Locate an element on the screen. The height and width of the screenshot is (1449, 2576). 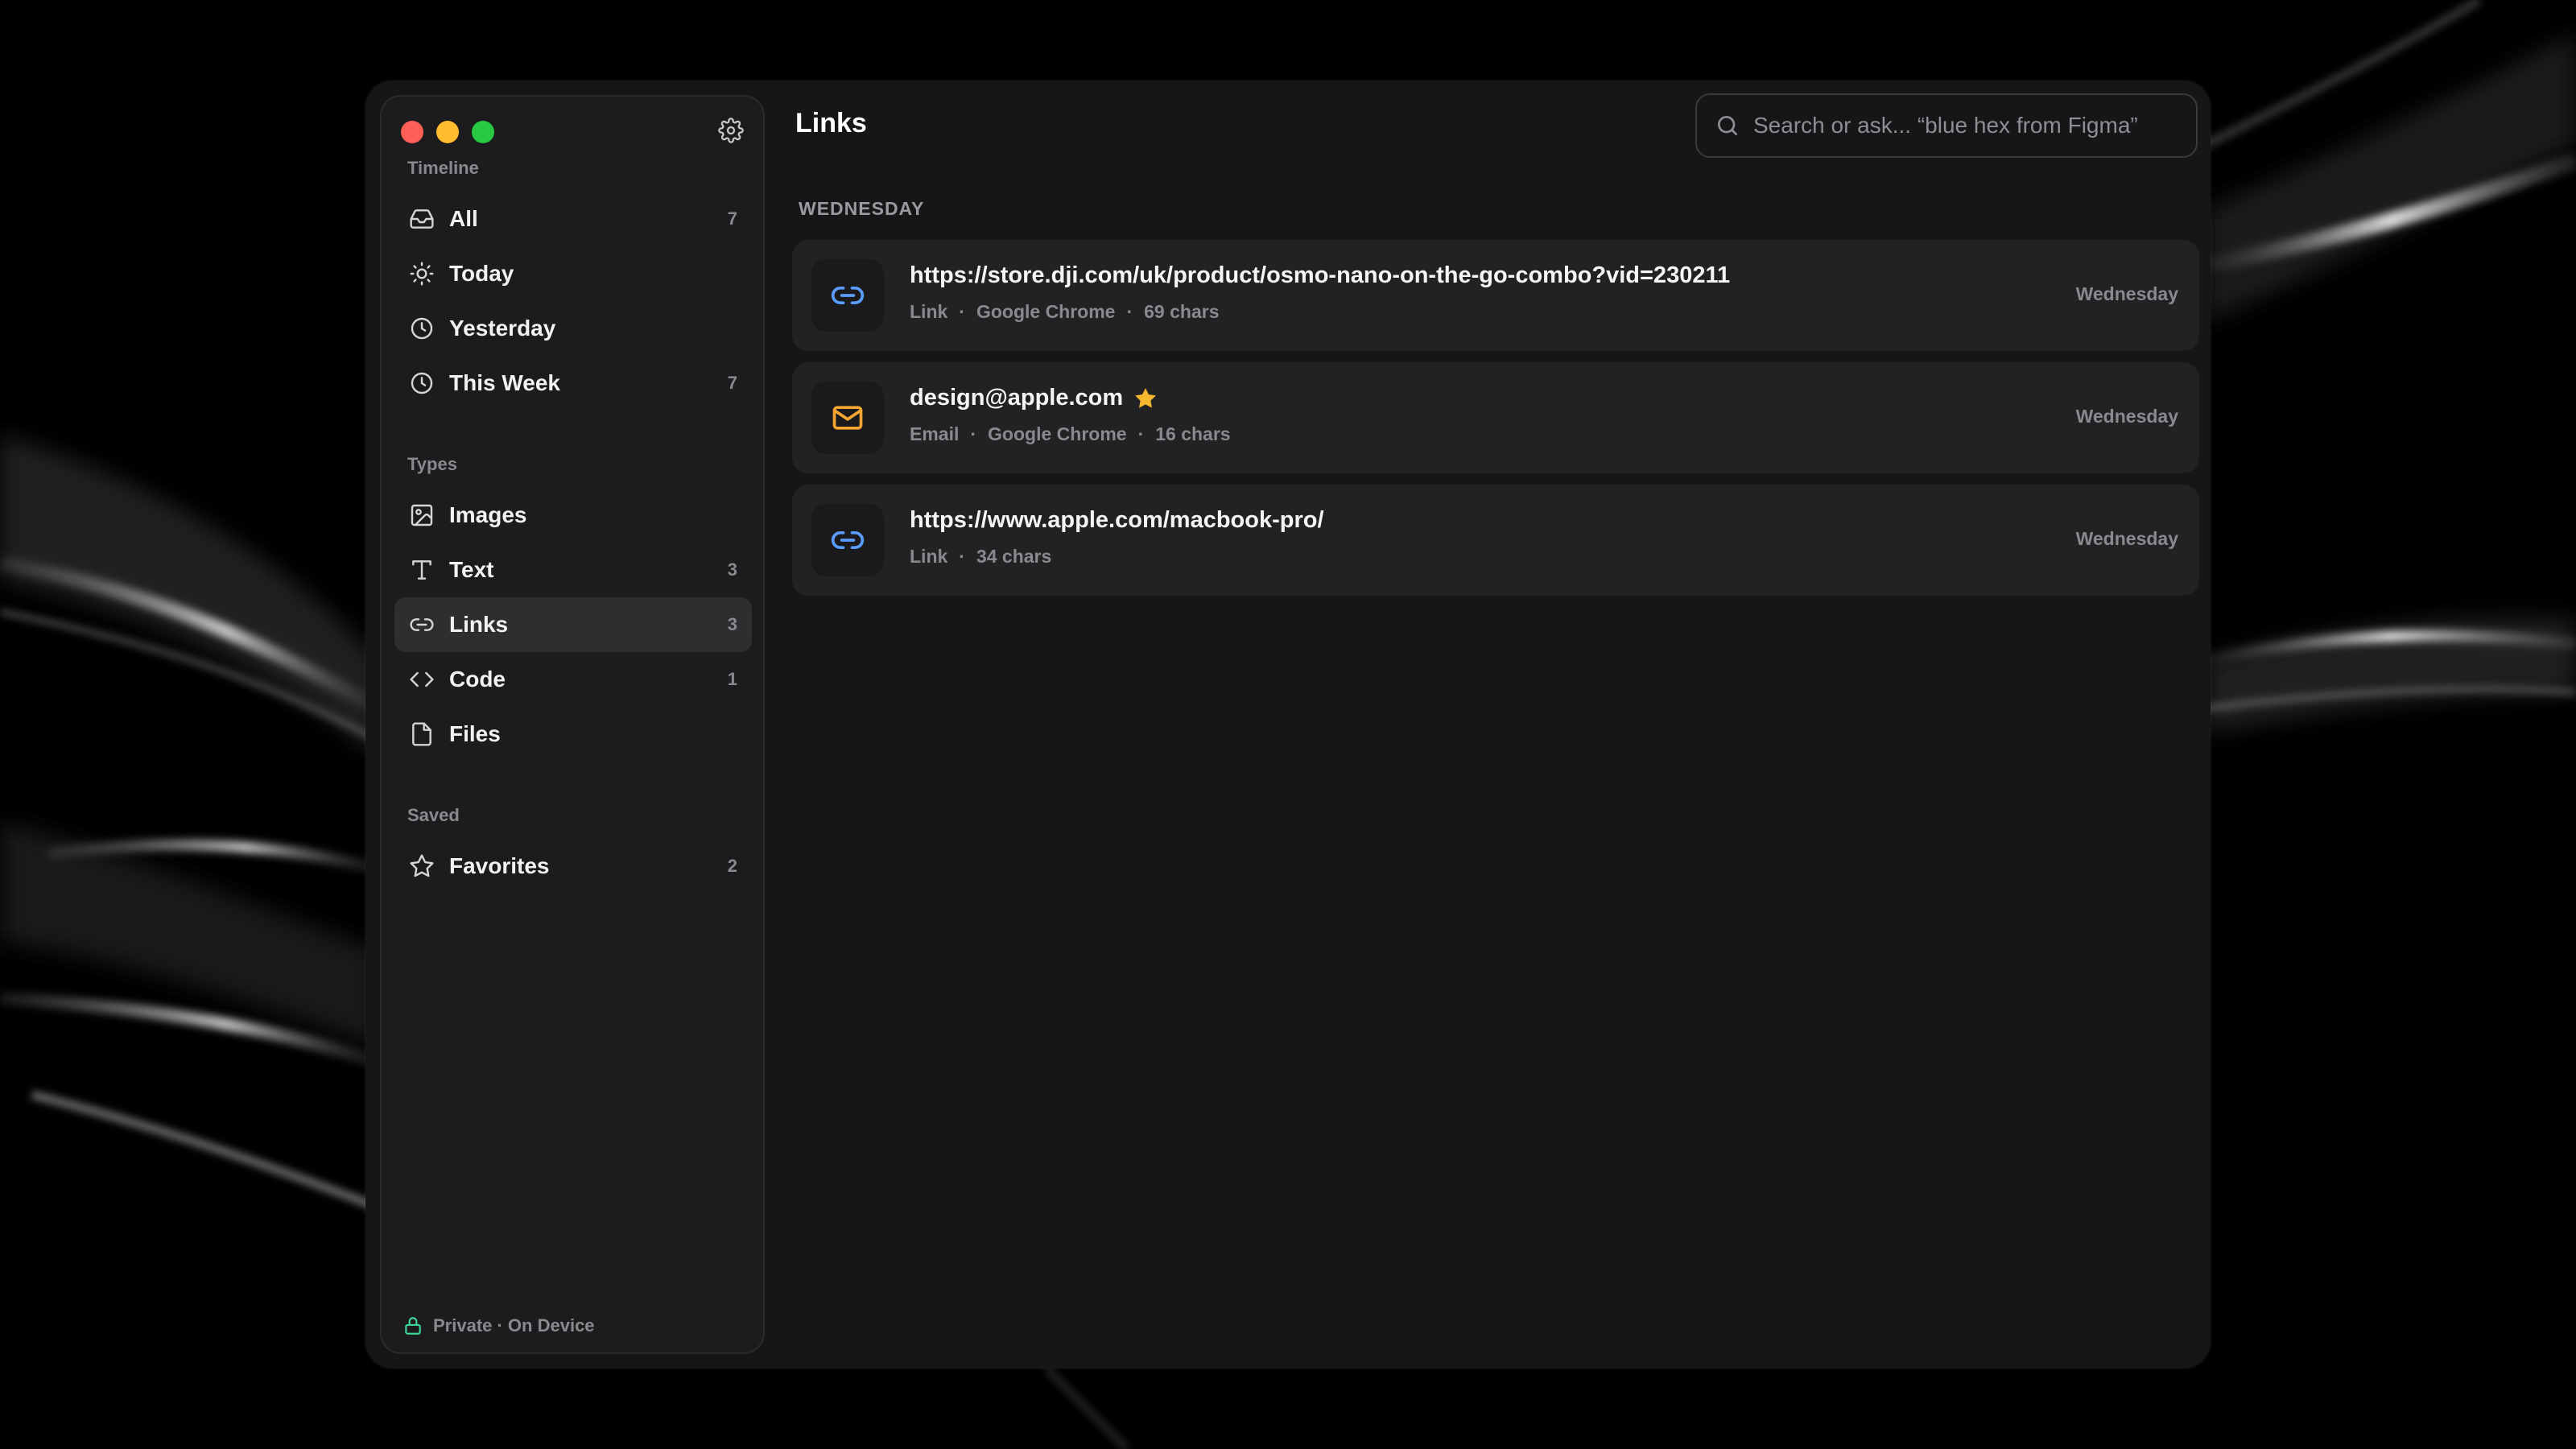
clip-meta: Link · 34 chars is located at coordinates (980, 557).